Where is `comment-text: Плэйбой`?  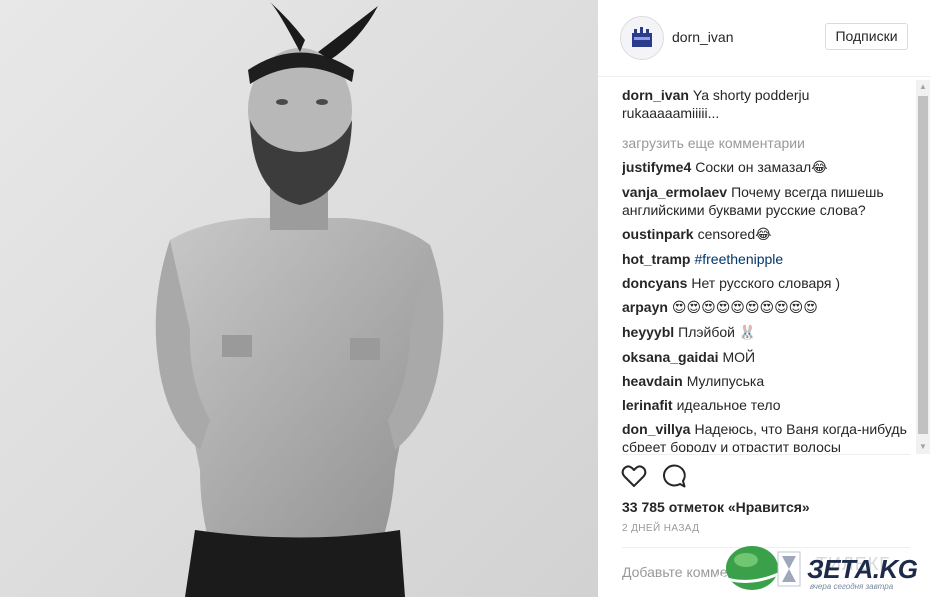 comment-text: Плэйбой is located at coordinates (706, 332).